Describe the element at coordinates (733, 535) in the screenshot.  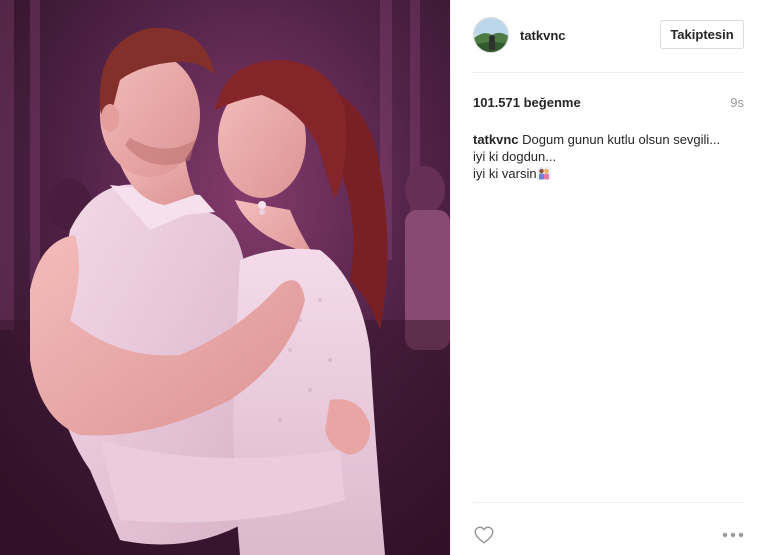
I see `more-options-icon` at that location.